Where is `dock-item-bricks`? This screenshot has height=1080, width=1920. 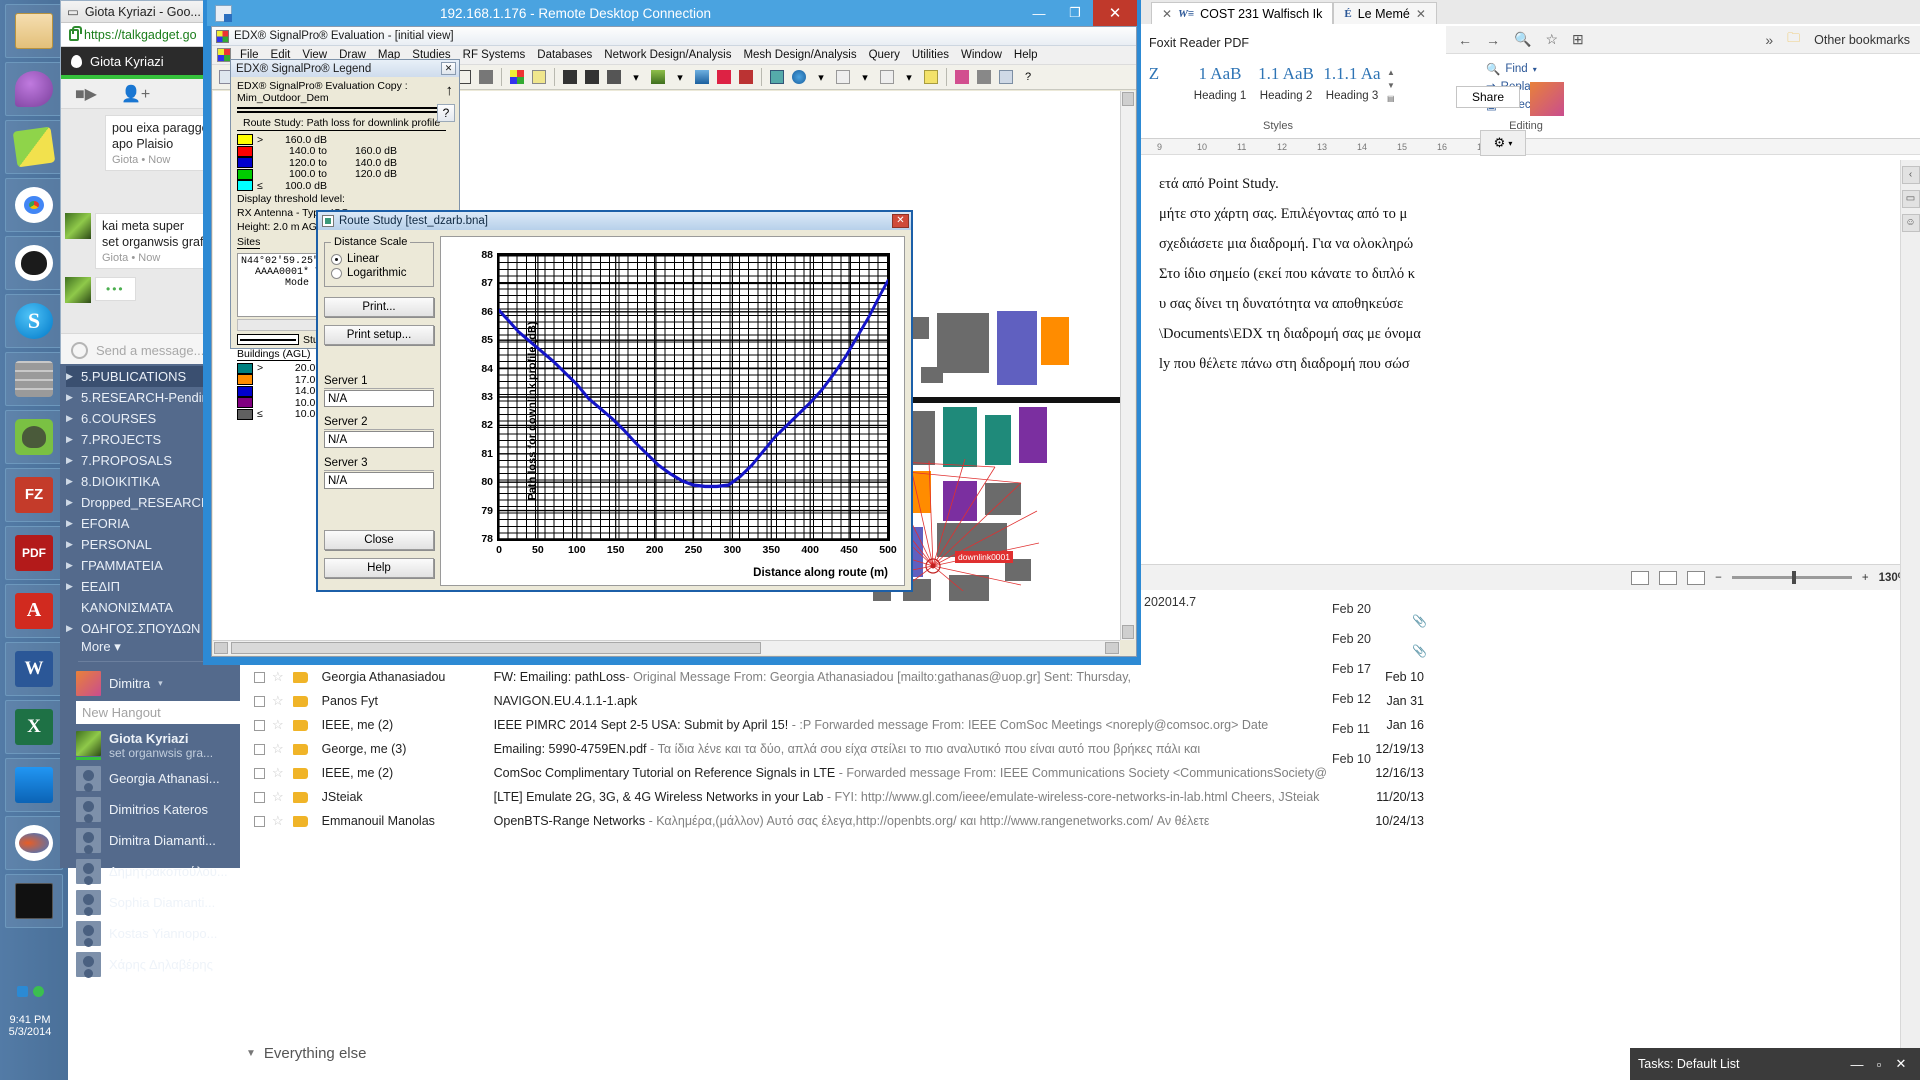 dock-item-bricks is located at coordinates (34, 379).